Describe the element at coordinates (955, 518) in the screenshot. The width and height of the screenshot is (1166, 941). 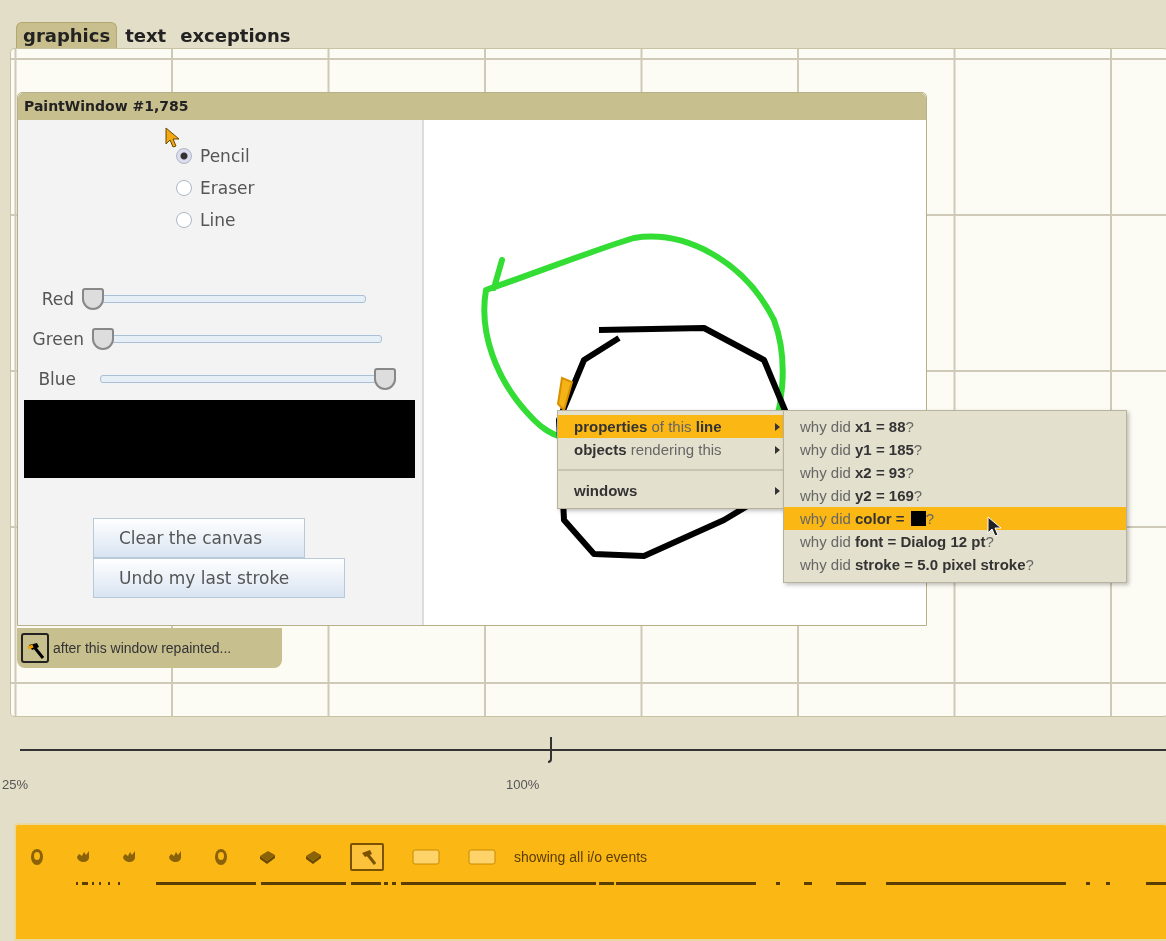
I see `menu-item: why did color = ?` at that location.